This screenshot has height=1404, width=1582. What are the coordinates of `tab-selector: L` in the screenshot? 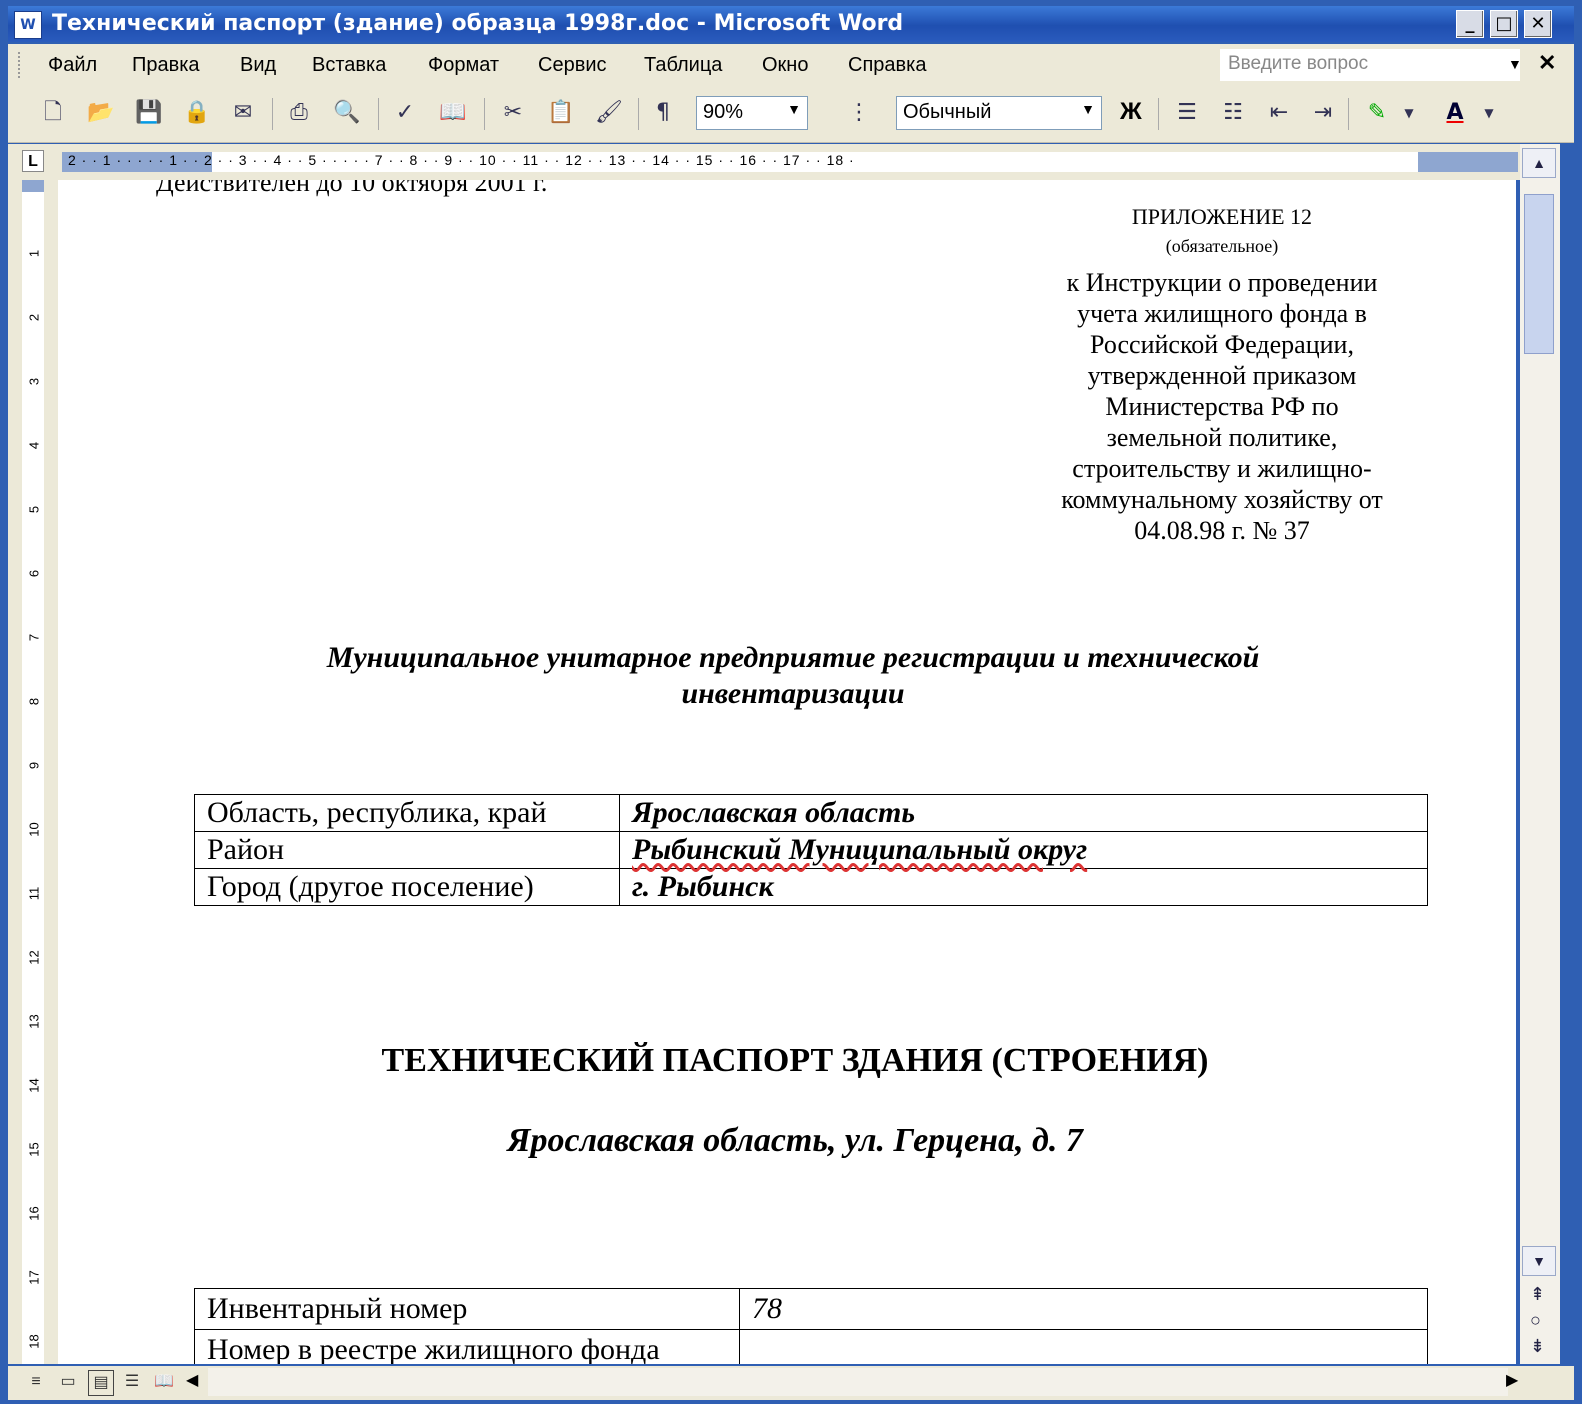 It's located at (33, 161).